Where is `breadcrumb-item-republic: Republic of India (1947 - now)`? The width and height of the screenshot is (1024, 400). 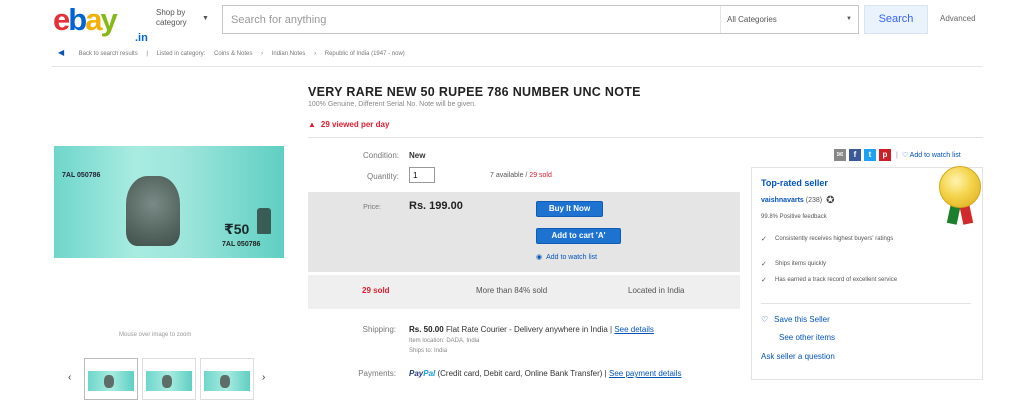 breadcrumb-item-republic: Republic of India (1947 - now) is located at coordinates (365, 54).